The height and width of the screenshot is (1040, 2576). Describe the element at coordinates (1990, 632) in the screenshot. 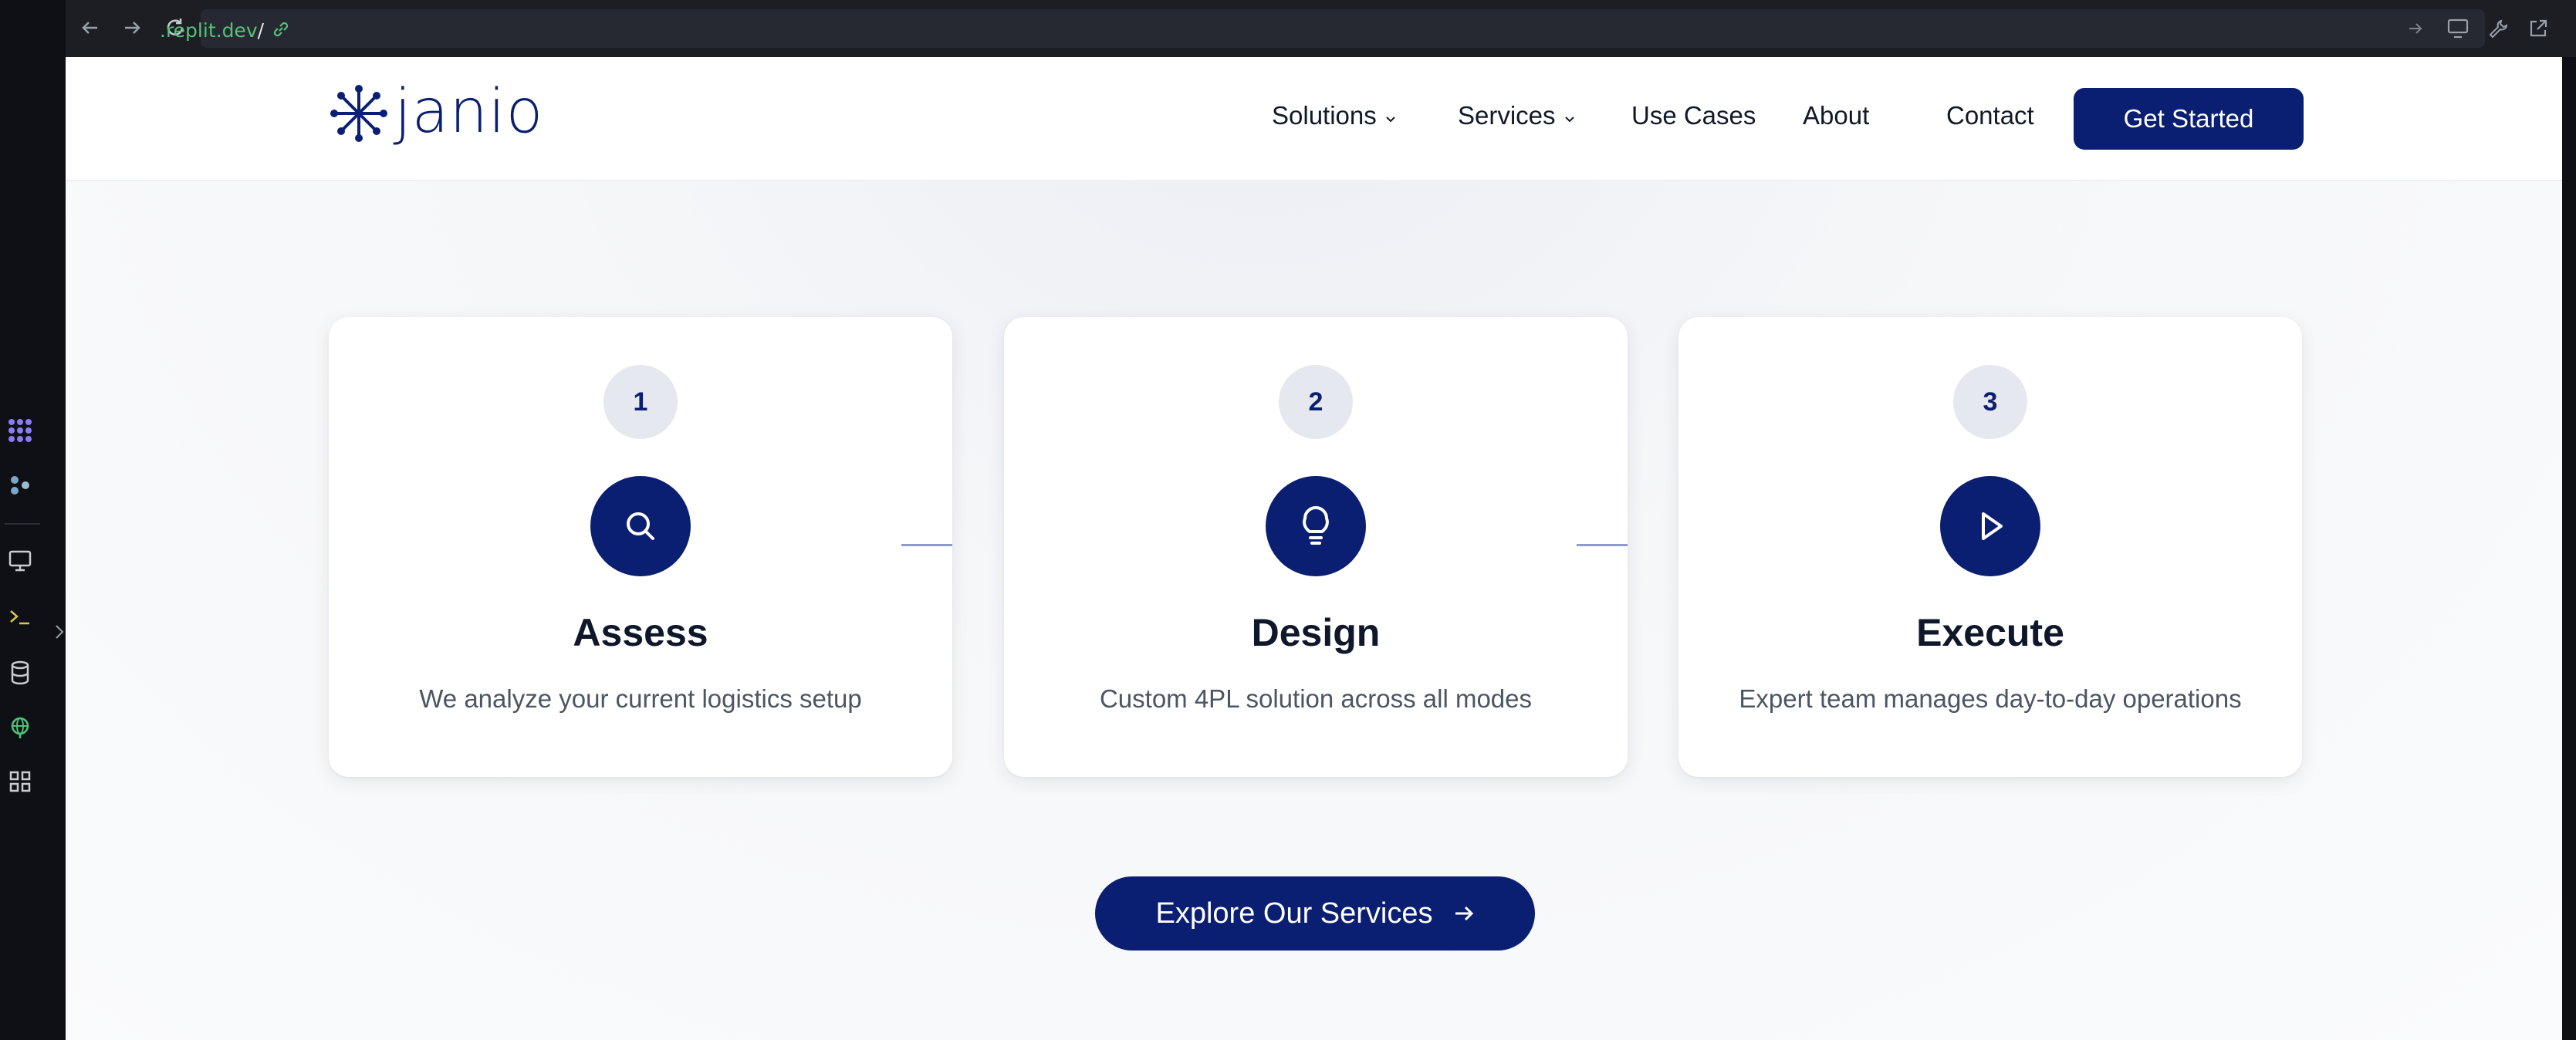

I see `step-title: Execute` at that location.